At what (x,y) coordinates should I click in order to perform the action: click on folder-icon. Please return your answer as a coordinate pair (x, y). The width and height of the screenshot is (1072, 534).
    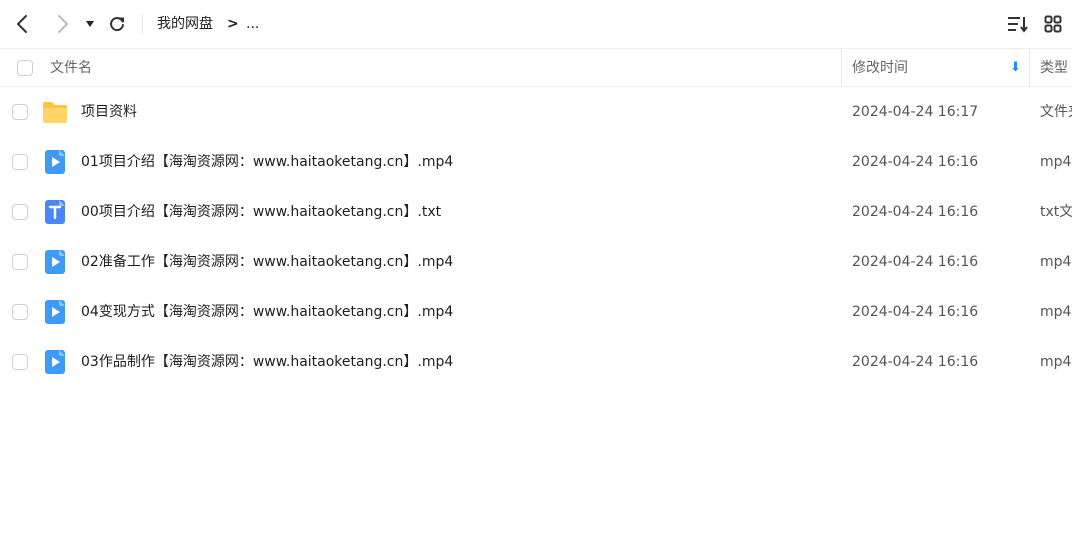
    Looking at the image, I should click on (55, 112).